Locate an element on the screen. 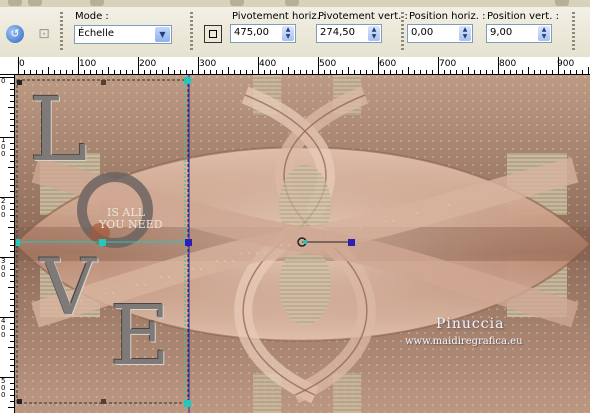 This screenshot has width=590, height=413. position-horizontal-label: Position horiz. : is located at coordinates (447, 16).